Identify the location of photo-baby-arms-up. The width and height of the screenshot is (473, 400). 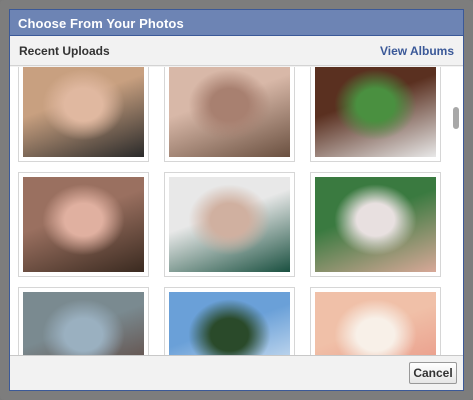
(375, 324).